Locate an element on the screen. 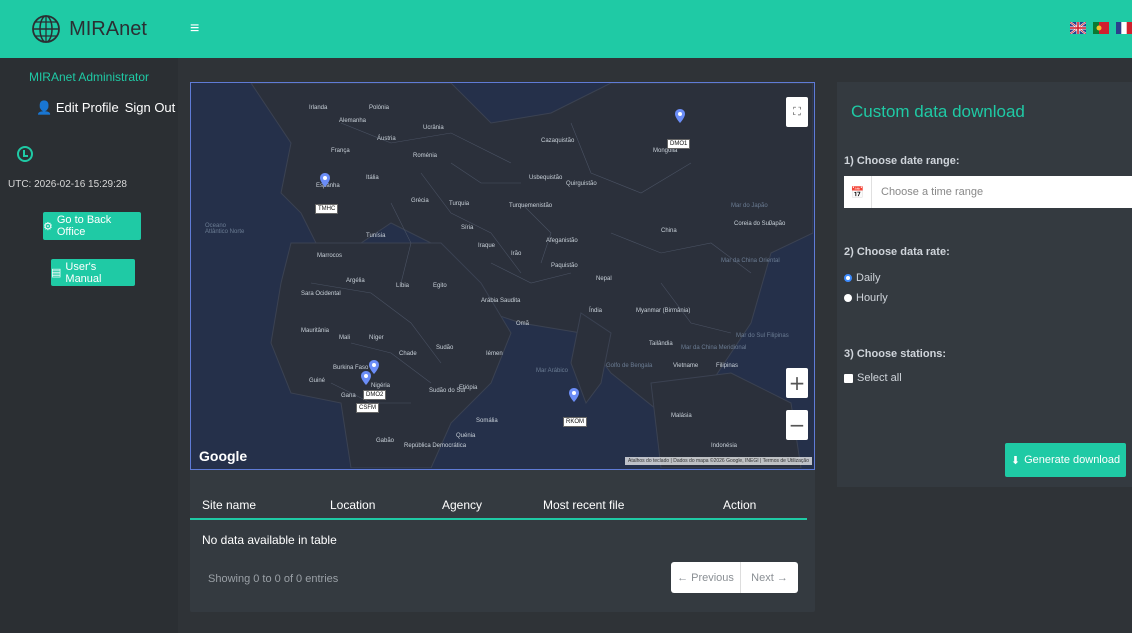 The height and width of the screenshot is (633, 1132). fullscreen-icon: ⛶ is located at coordinates (797, 112).